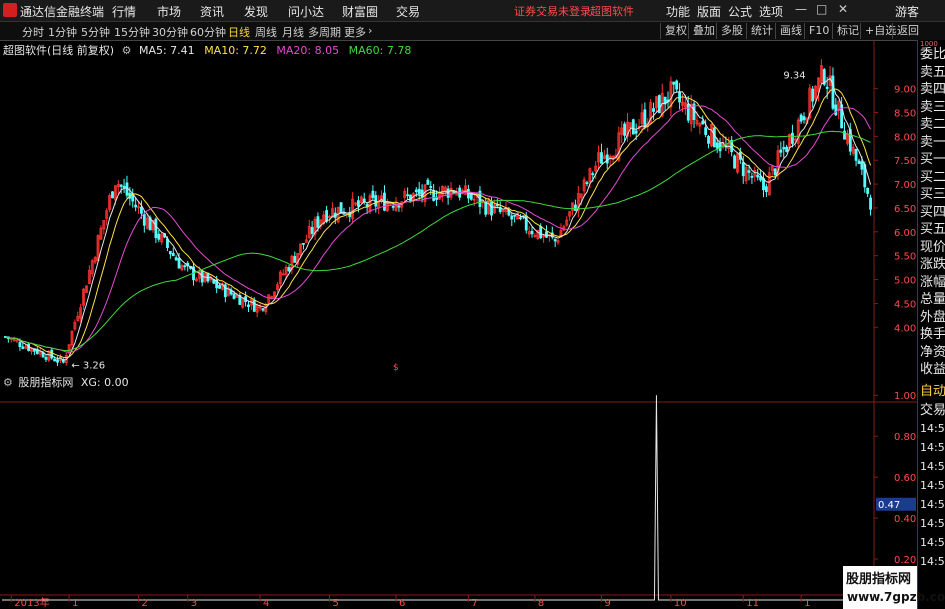  What do you see at coordinates (380, 50) in the screenshot?
I see `ma60-label: MA60: 7.78` at bounding box center [380, 50].